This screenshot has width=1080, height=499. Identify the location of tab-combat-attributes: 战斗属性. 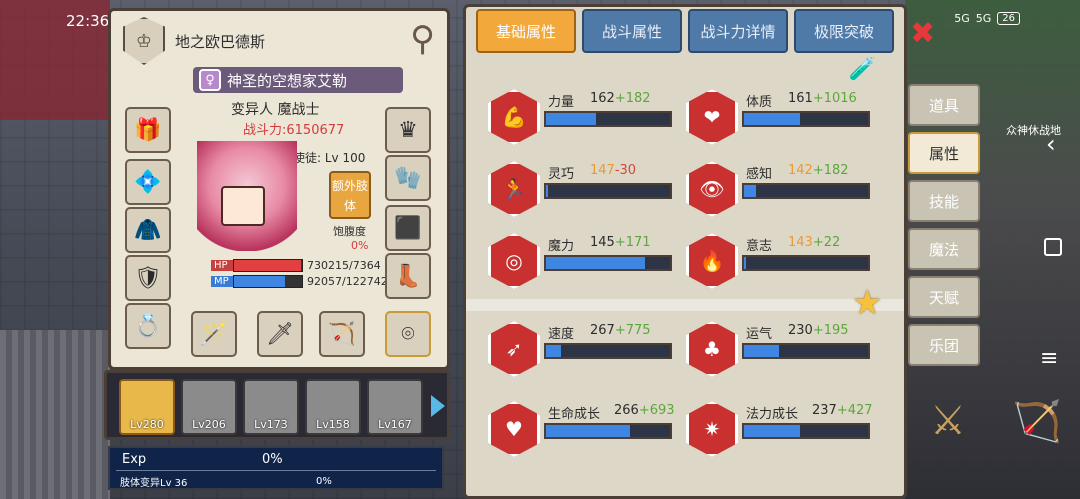
(632, 31).